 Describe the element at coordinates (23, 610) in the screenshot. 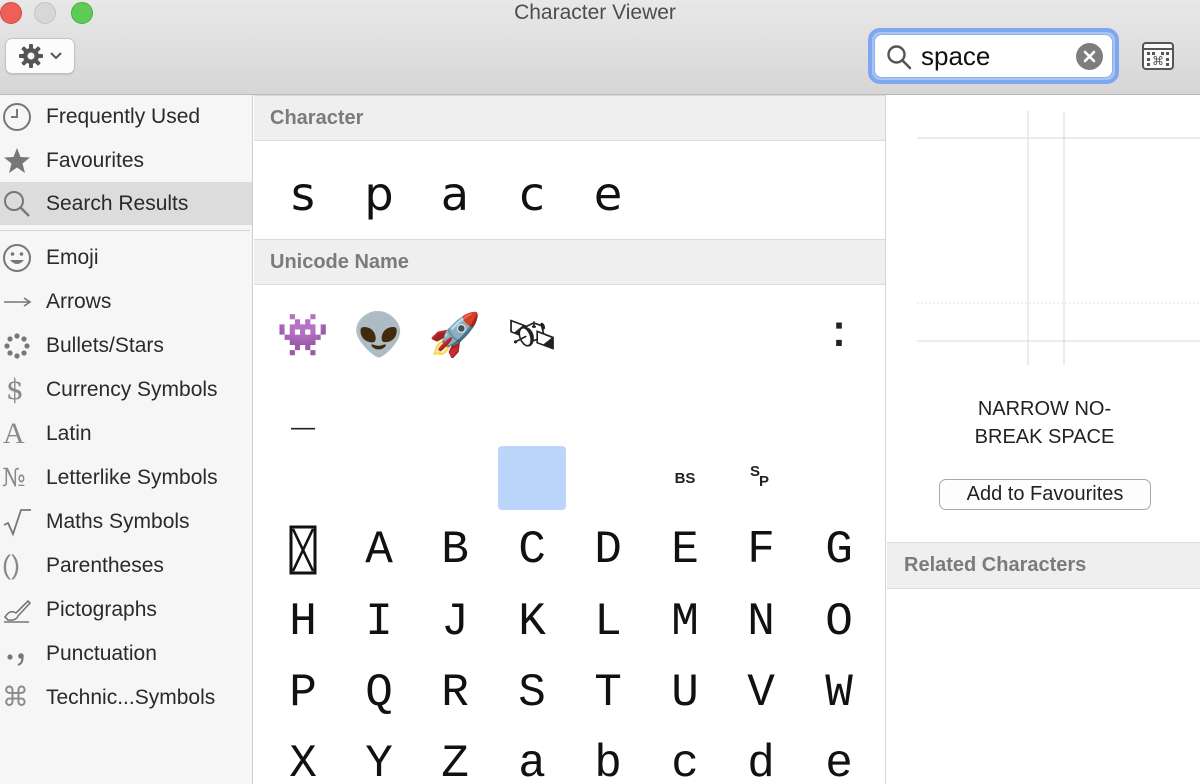

I see `writing-hand-icon` at that location.